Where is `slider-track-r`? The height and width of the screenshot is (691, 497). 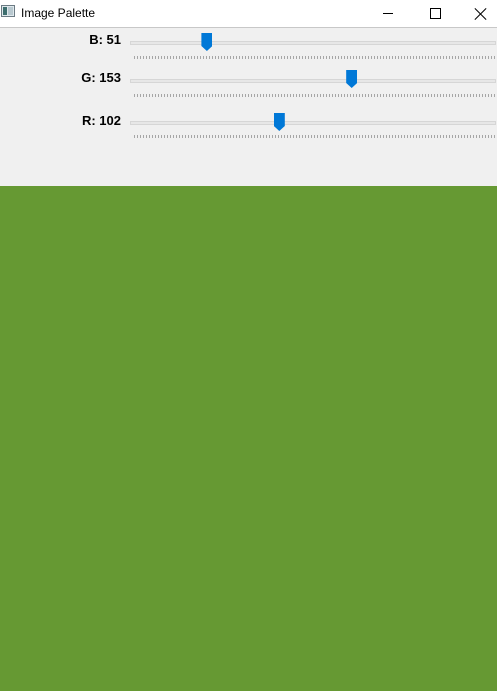
slider-track-r is located at coordinates (313, 123).